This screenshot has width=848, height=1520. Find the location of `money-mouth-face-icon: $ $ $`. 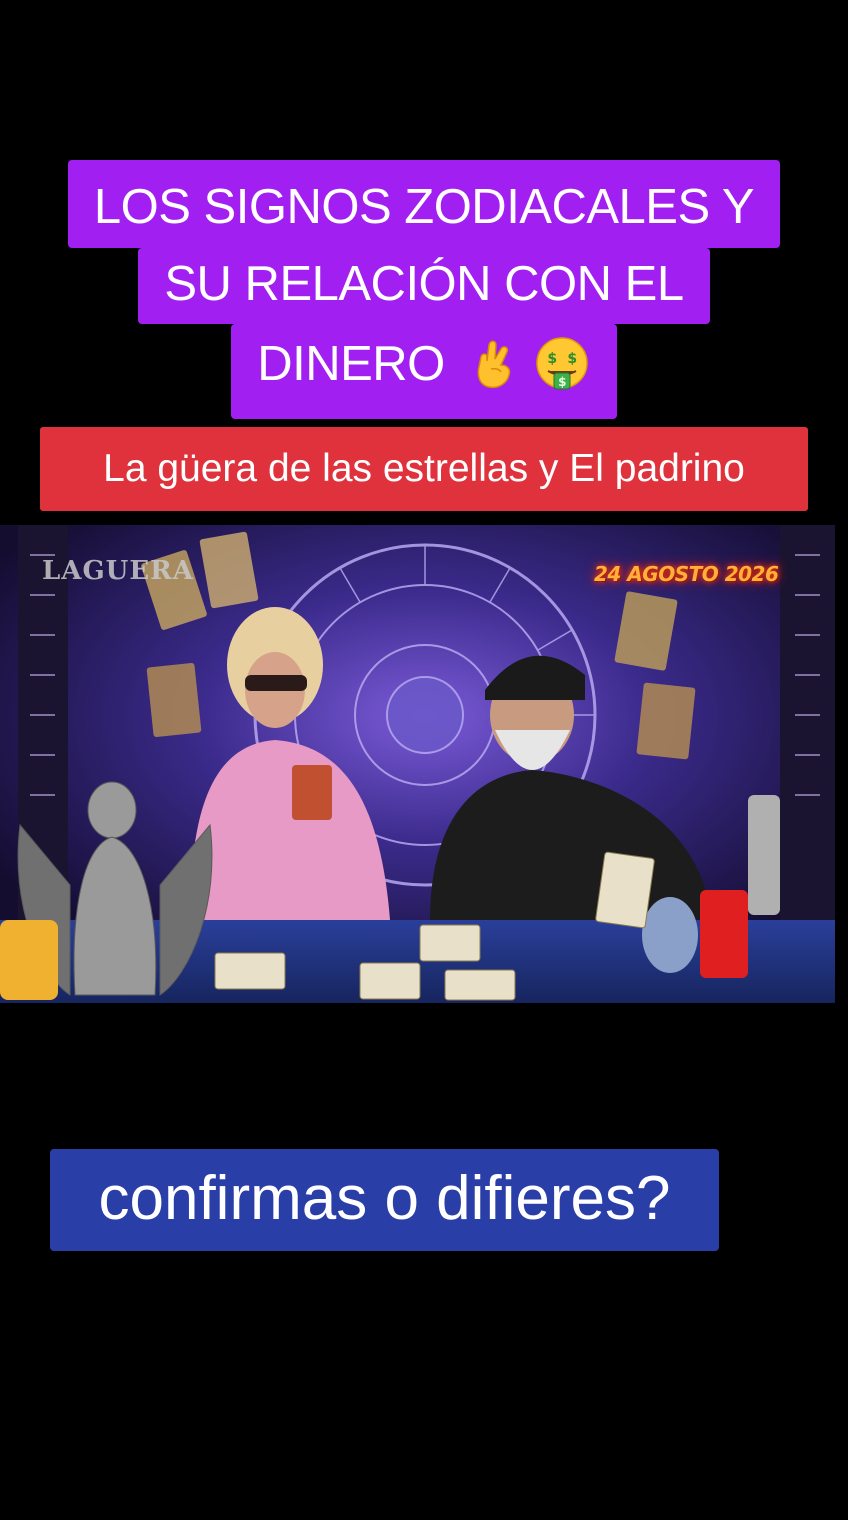

money-mouth-face-icon: $ $ $ is located at coordinates (562, 364).